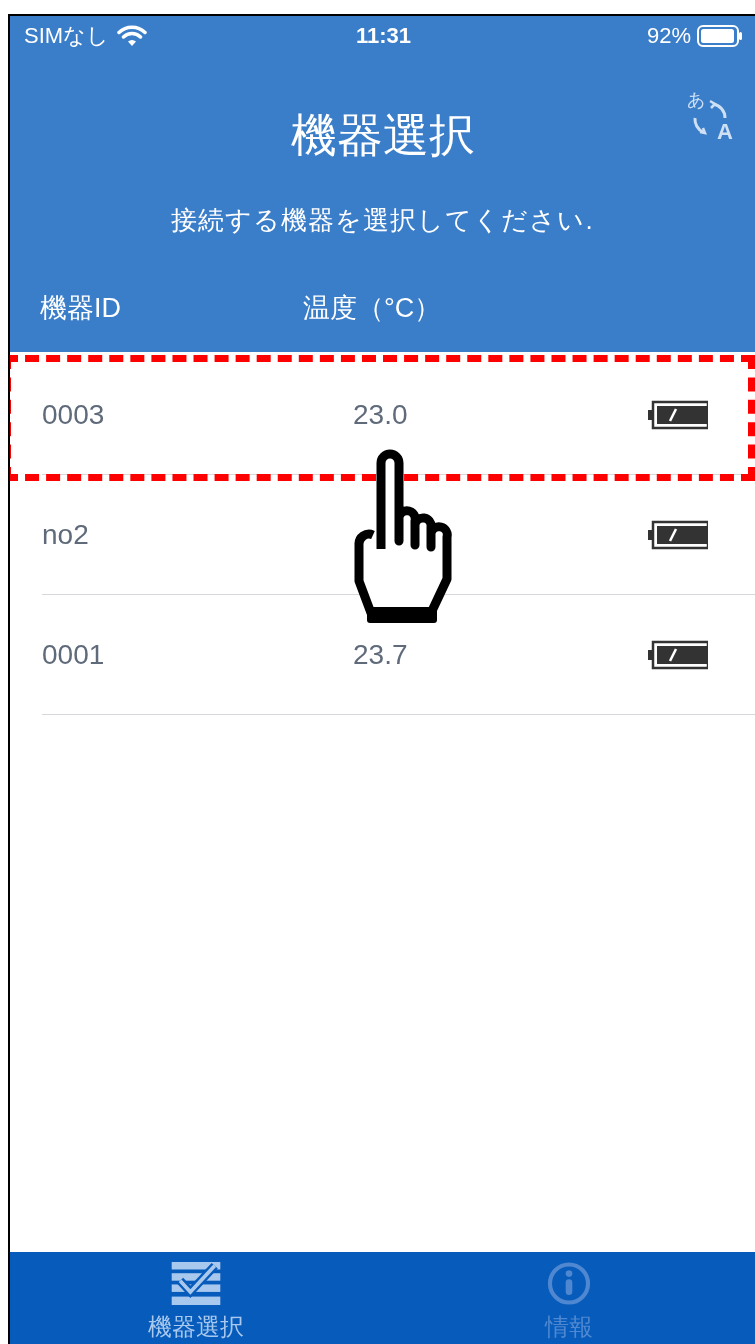 Image resolution: width=755 pixels, height=1344 pixels. Describe the element at coordinates (74, 415) in the screenshot. I see `device-id: 0003` at that location.